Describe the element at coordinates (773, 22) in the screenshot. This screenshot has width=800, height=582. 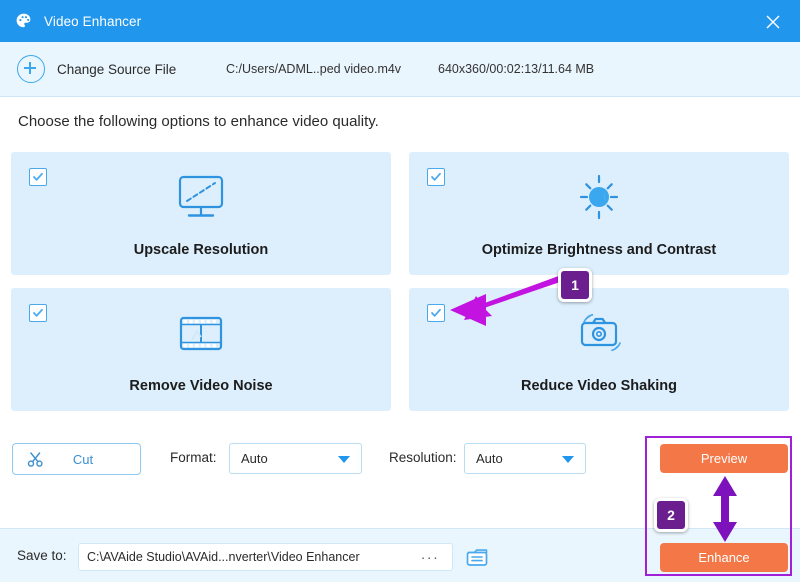
I see `close-icon` at that location.